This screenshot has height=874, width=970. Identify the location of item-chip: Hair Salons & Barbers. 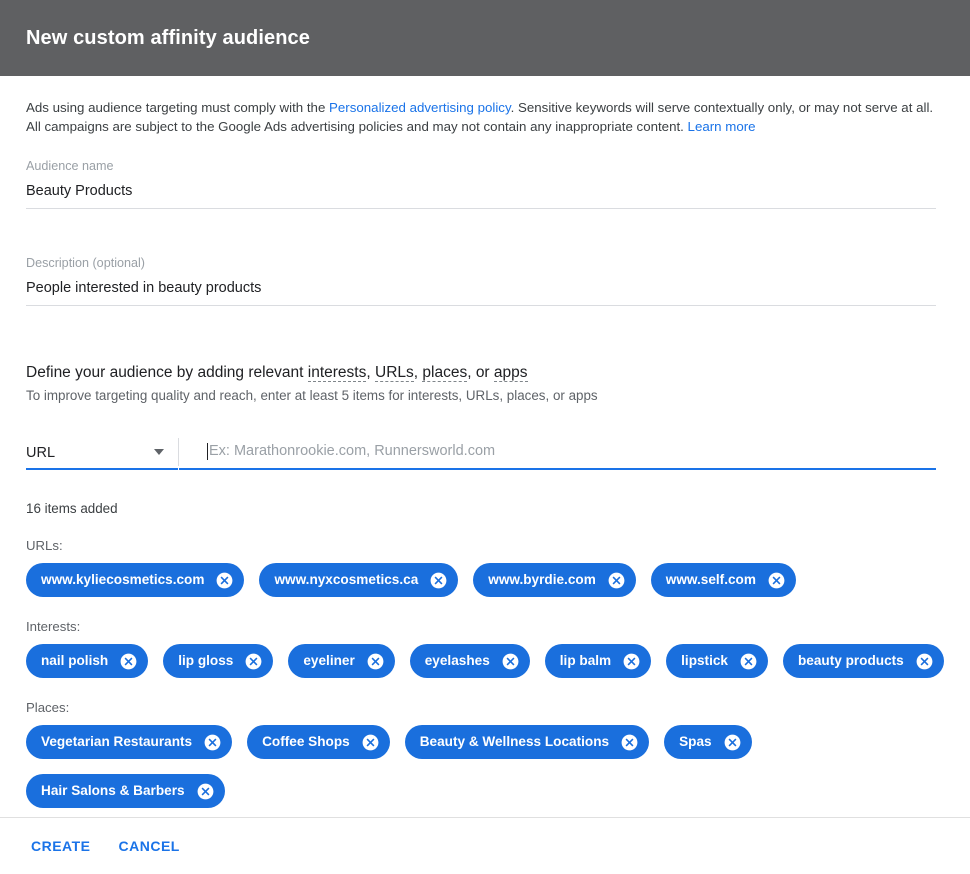
(125, 791).